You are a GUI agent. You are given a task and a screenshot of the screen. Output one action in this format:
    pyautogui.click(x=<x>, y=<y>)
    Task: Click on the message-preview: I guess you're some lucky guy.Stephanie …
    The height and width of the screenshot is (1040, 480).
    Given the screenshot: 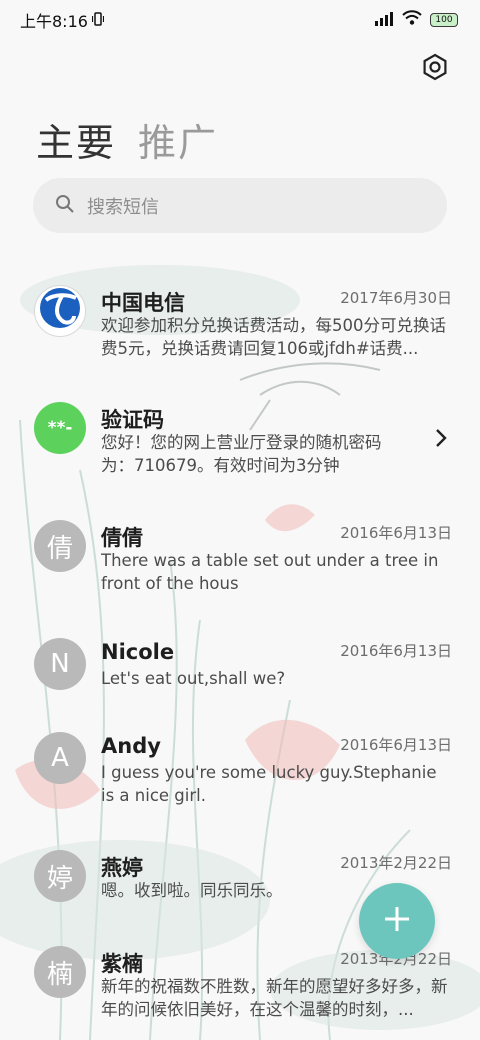 What is the action you would take?
    pyautogui.click(x=269, y=784)
    